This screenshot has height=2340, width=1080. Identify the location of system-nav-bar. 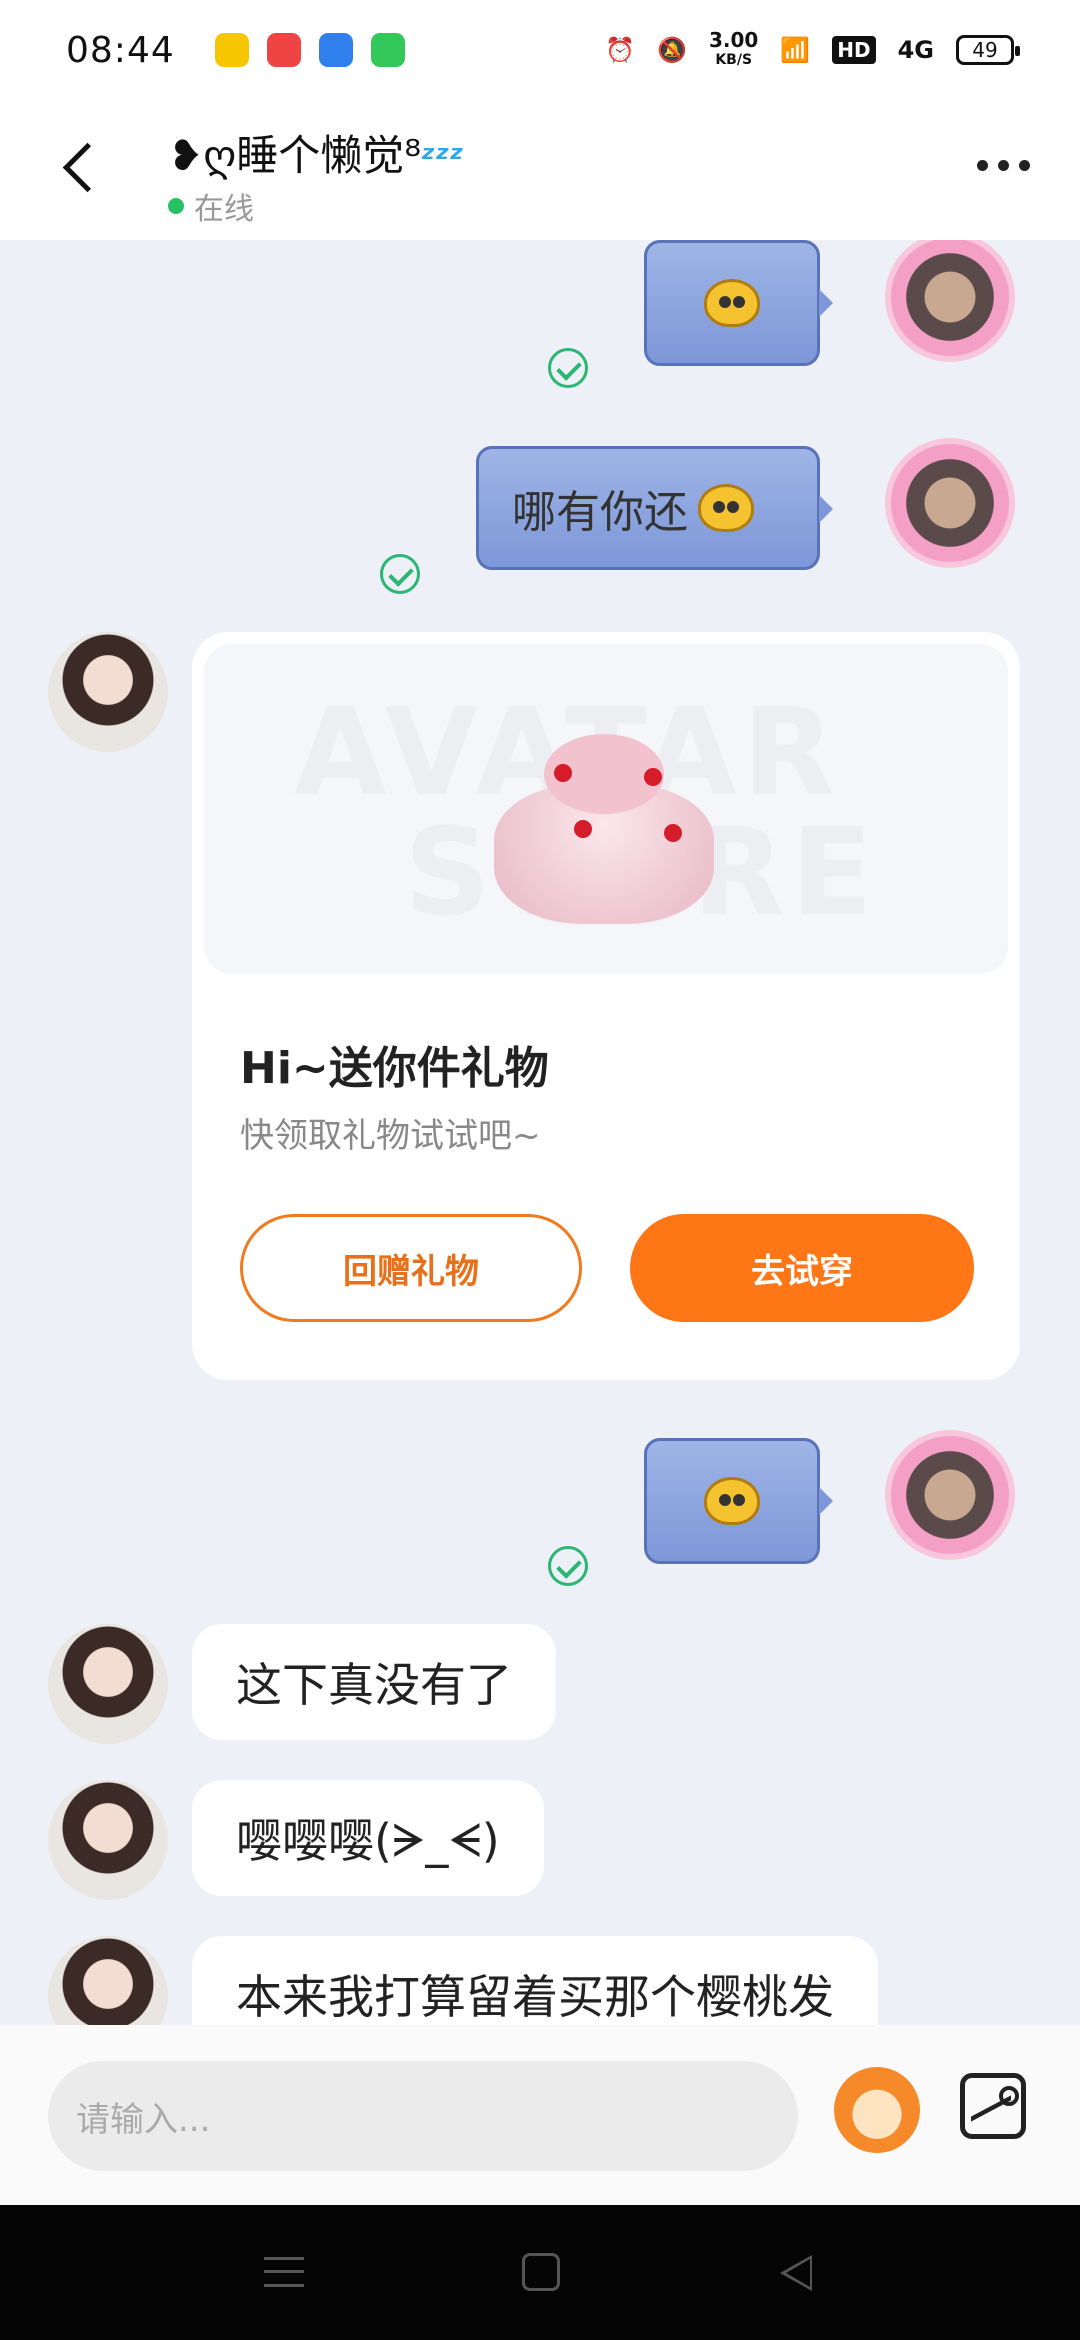
(540, 2272).